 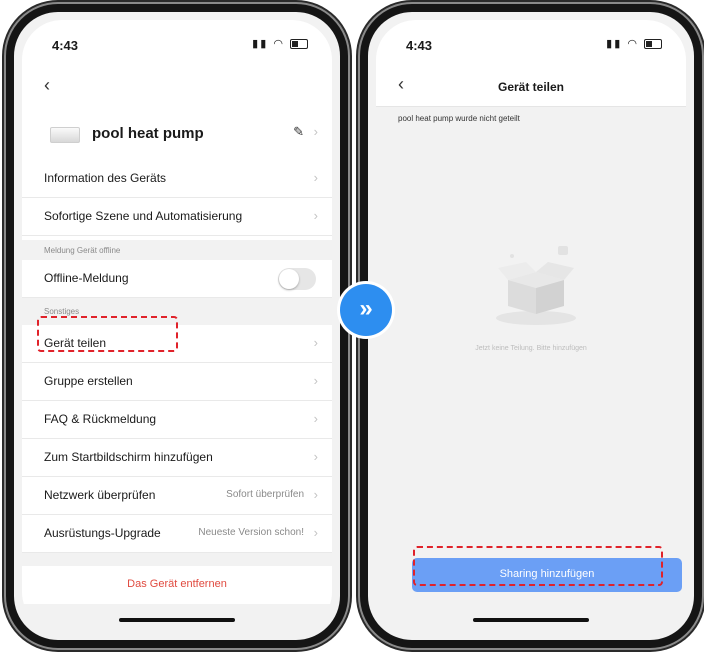 I want to click on device-thumbnail-icon, so click(x=65, y=135).